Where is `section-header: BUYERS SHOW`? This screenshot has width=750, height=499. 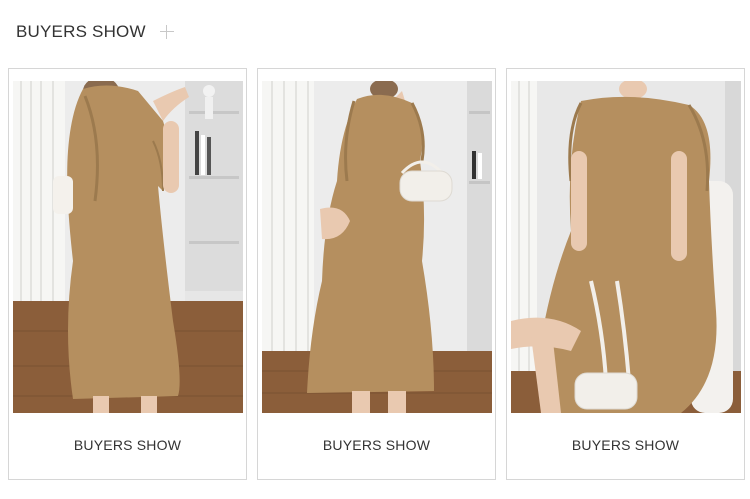
section-header: BUYERS SHOW is located at coordinates (95, 32).